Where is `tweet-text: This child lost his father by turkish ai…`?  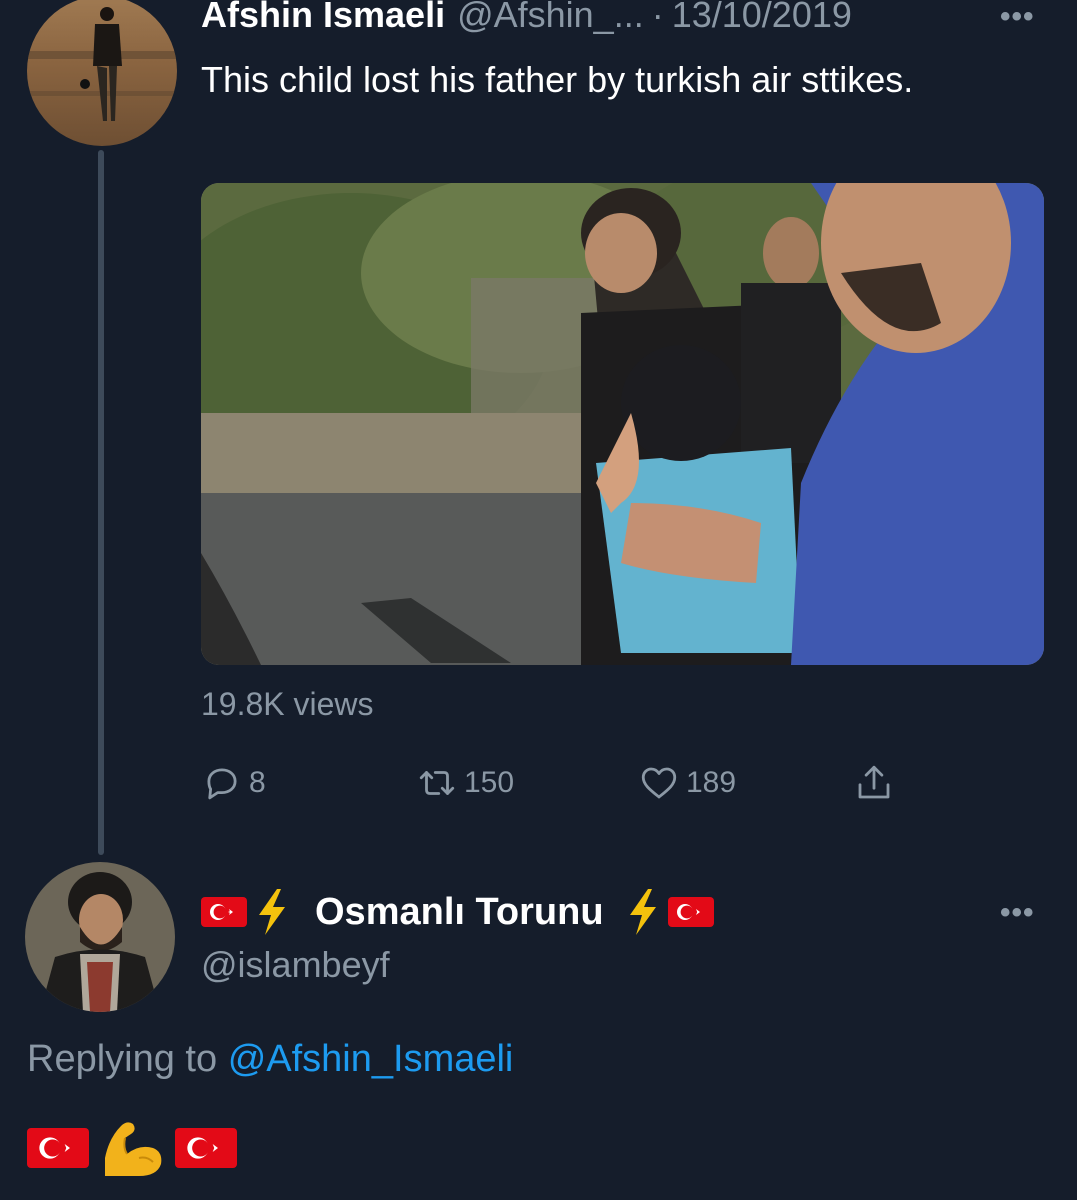 tweet-text: This child lost his father by turkish ai… is located at coordinates (557, 79).